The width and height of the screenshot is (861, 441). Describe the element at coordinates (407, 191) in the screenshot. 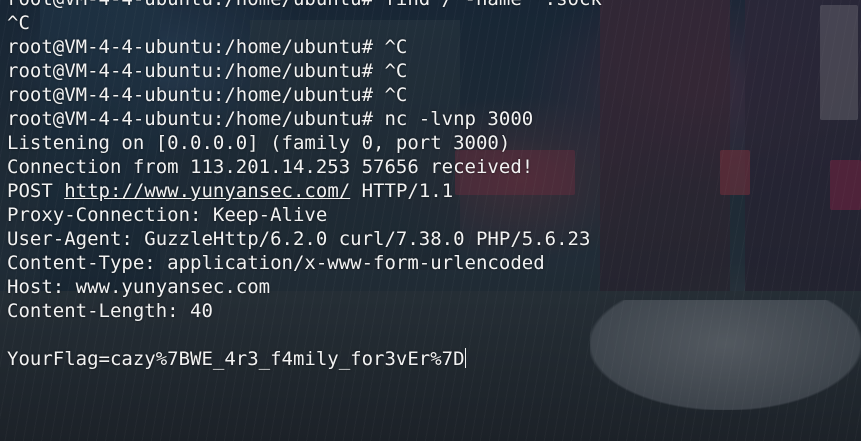

I see `http-protocol: HTTP/1.1` at that location.